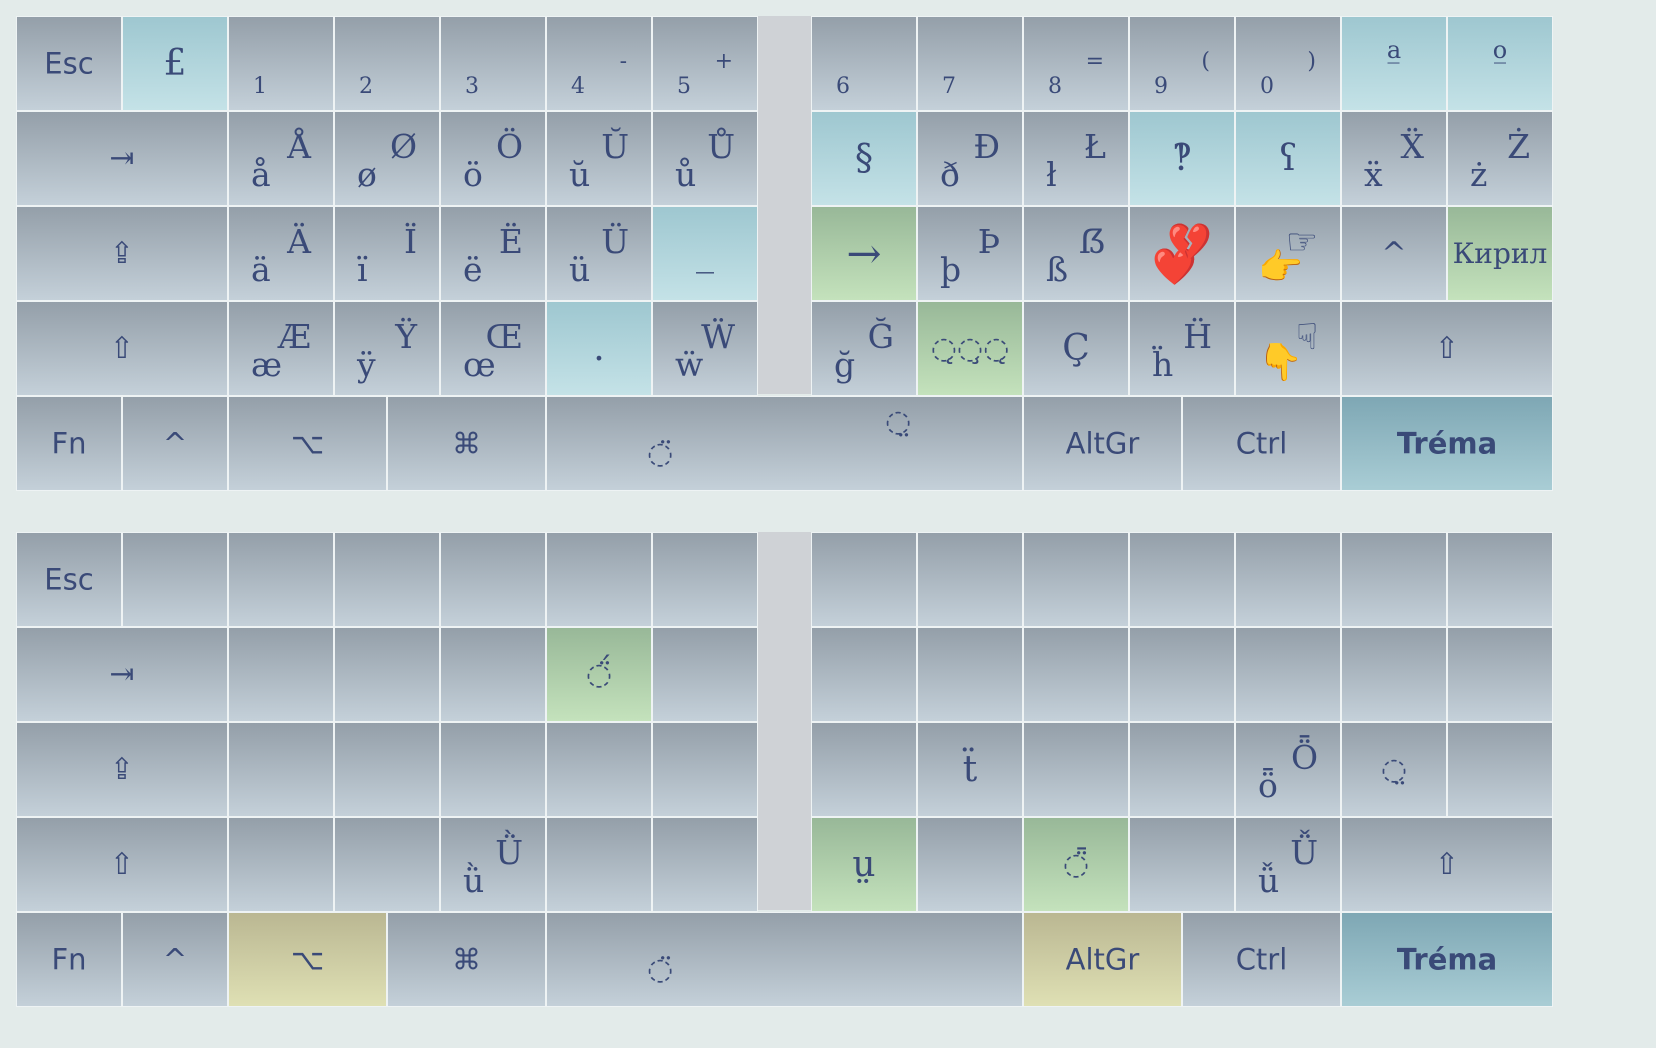  Describe the element at coordinates (281, 348) in the screenshot. I see `key-ae: æÆ` at that location.